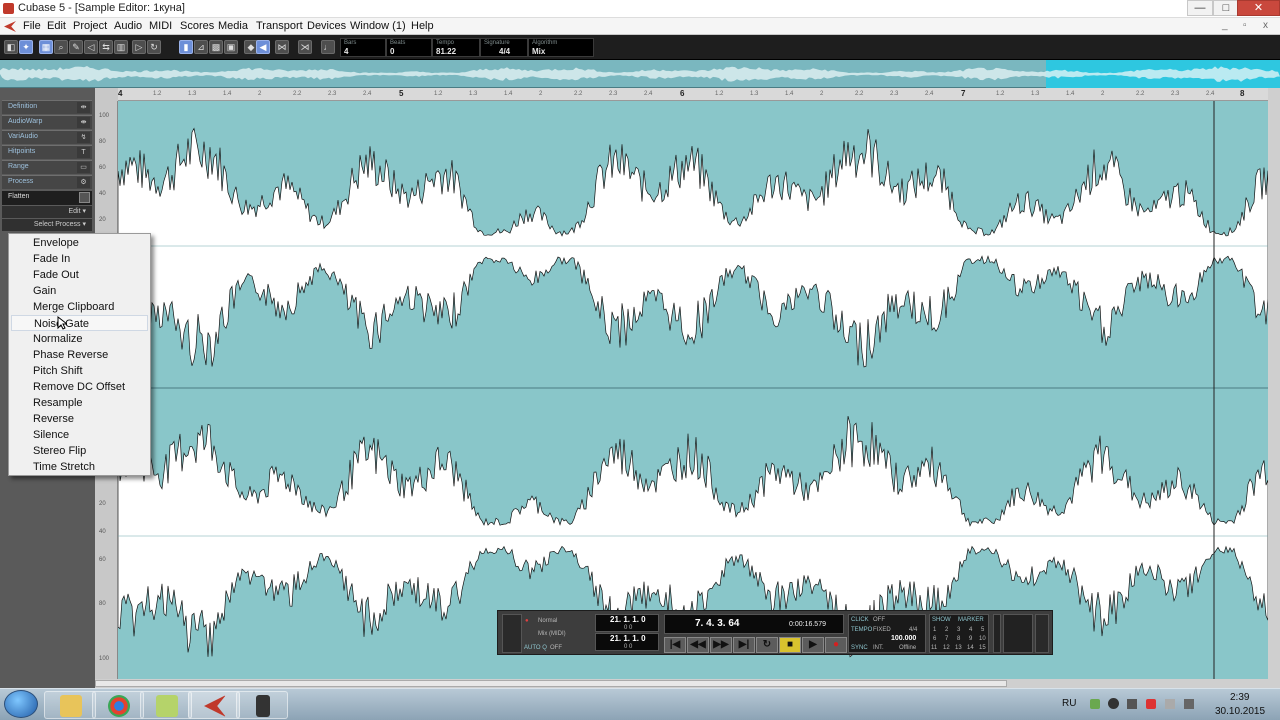 Image resolution: width=1280 pixels, height=720 pixels. Describe the element at coordinates (913, 630) in the screenshot. I see `signature-value: 4/4` at that location.